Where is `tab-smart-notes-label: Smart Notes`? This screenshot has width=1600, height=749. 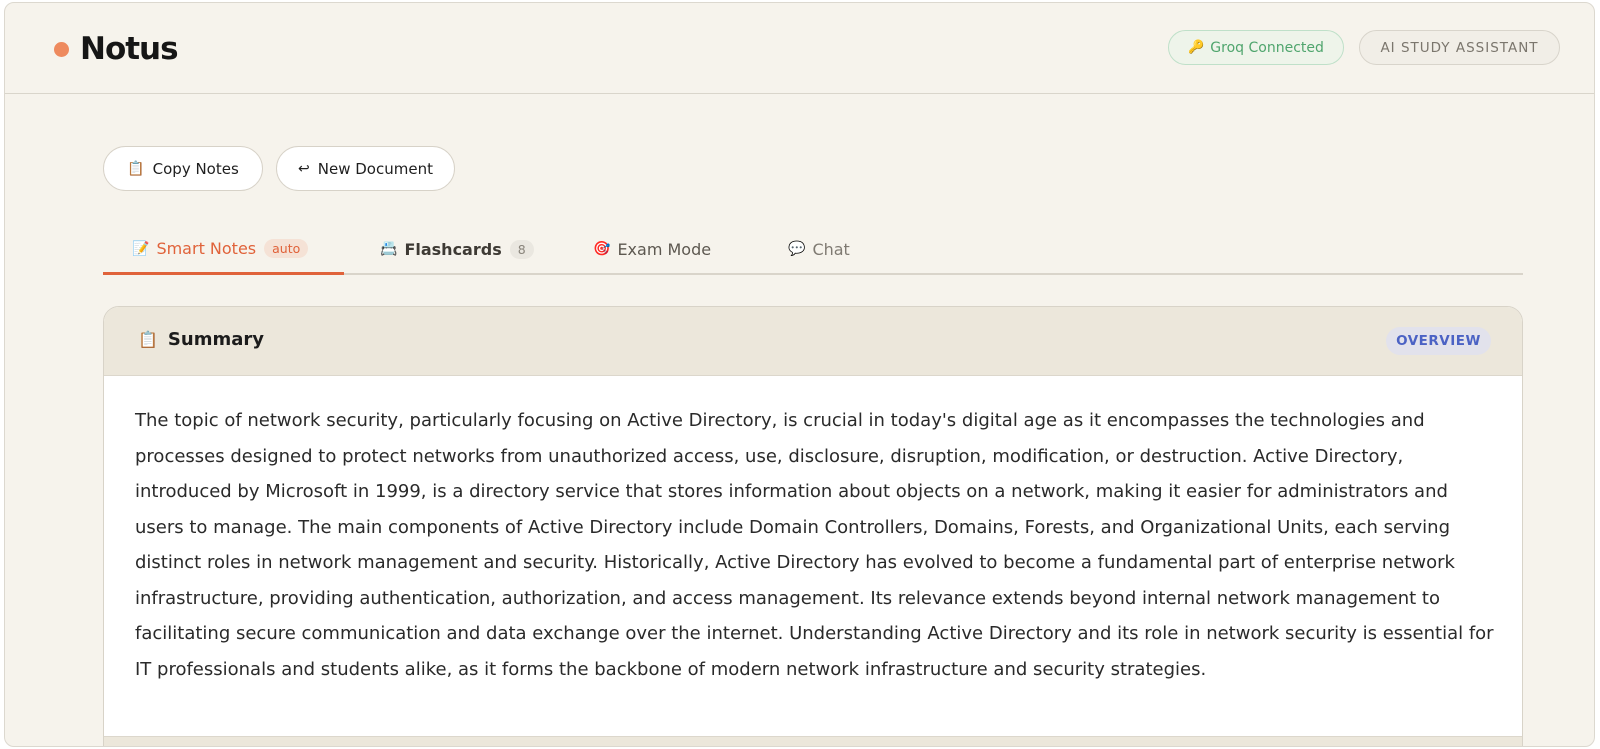
tab-smart-notes-label: Smart Notes is located at coordinates (206, 248).